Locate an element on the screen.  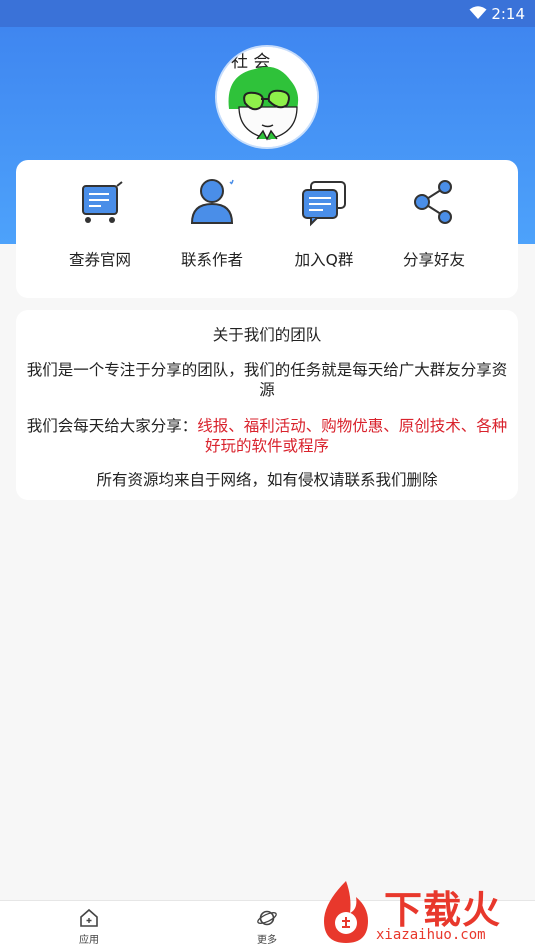
status-time: 2:14 is located at coordinates (508, 14).